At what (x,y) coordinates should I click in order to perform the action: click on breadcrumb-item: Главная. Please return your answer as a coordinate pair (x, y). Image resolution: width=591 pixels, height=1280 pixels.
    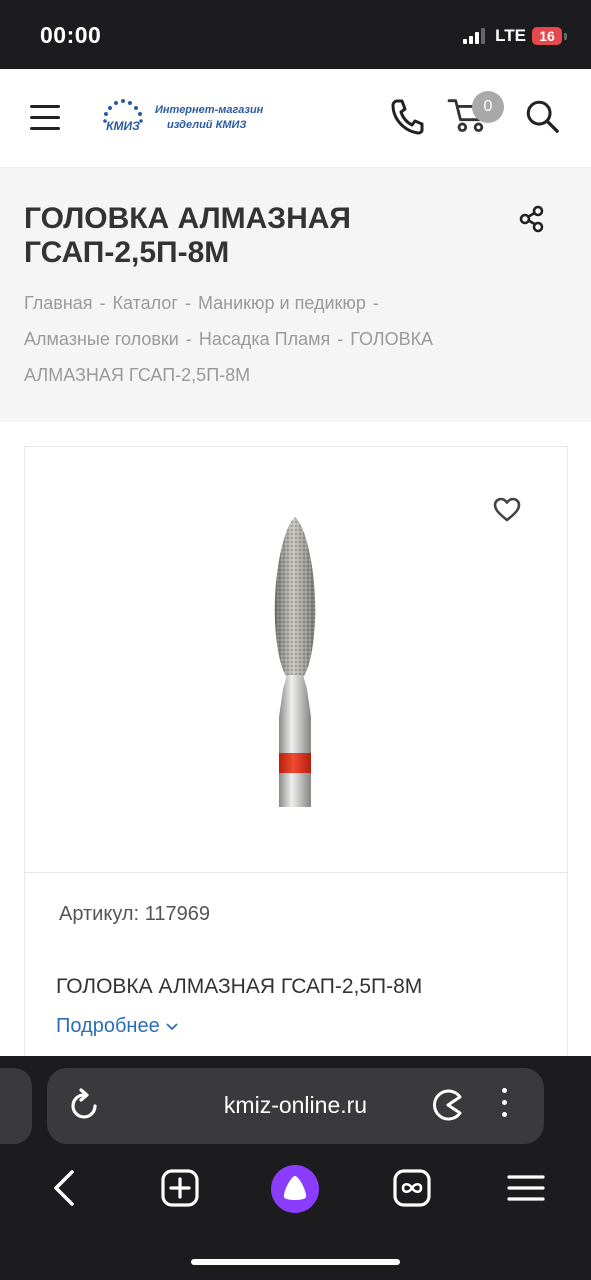
    Looking at the image, I should click on (58, 303).